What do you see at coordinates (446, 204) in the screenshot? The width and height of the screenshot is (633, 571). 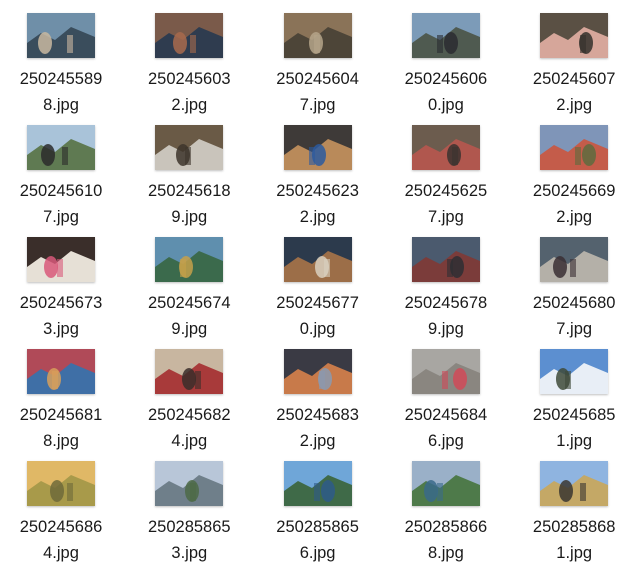 I see `file-name-label: 250245625 7.jpg` at bounding box center [446, 204].